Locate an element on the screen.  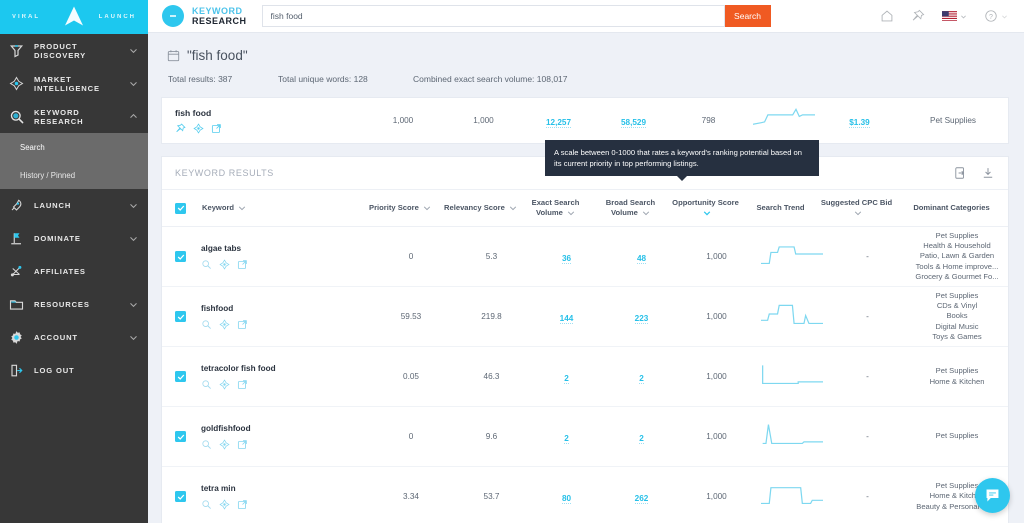
sidebar-item-keyword-research: KEYWORD RESEARCH is located at coordinates (74, 116).